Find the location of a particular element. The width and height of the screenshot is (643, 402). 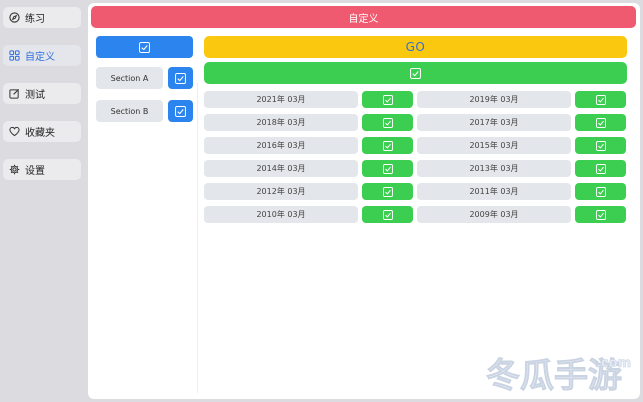

date-label: 2019年 03月 is located at coordinates (494, 99).